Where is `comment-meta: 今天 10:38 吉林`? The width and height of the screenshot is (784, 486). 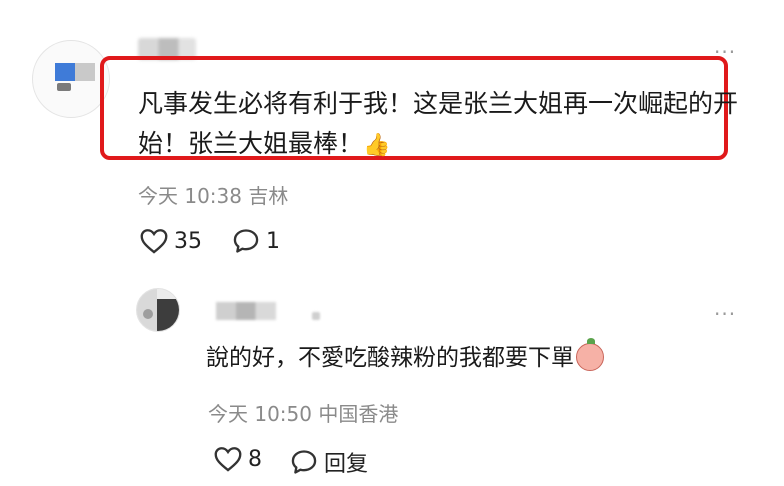 comment-meta: 今天 10:38 吉林 is located at coordinates (213, 194).